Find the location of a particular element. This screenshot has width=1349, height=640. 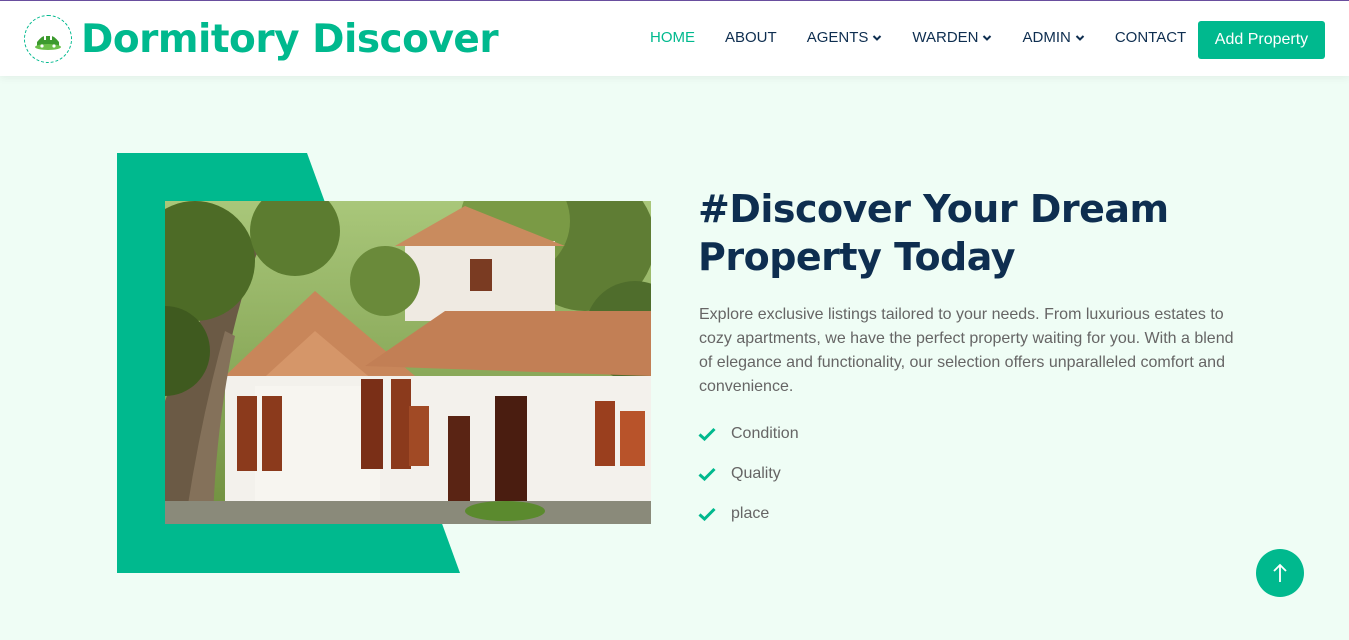

feature-label: place is located at coordinates (750, 513).